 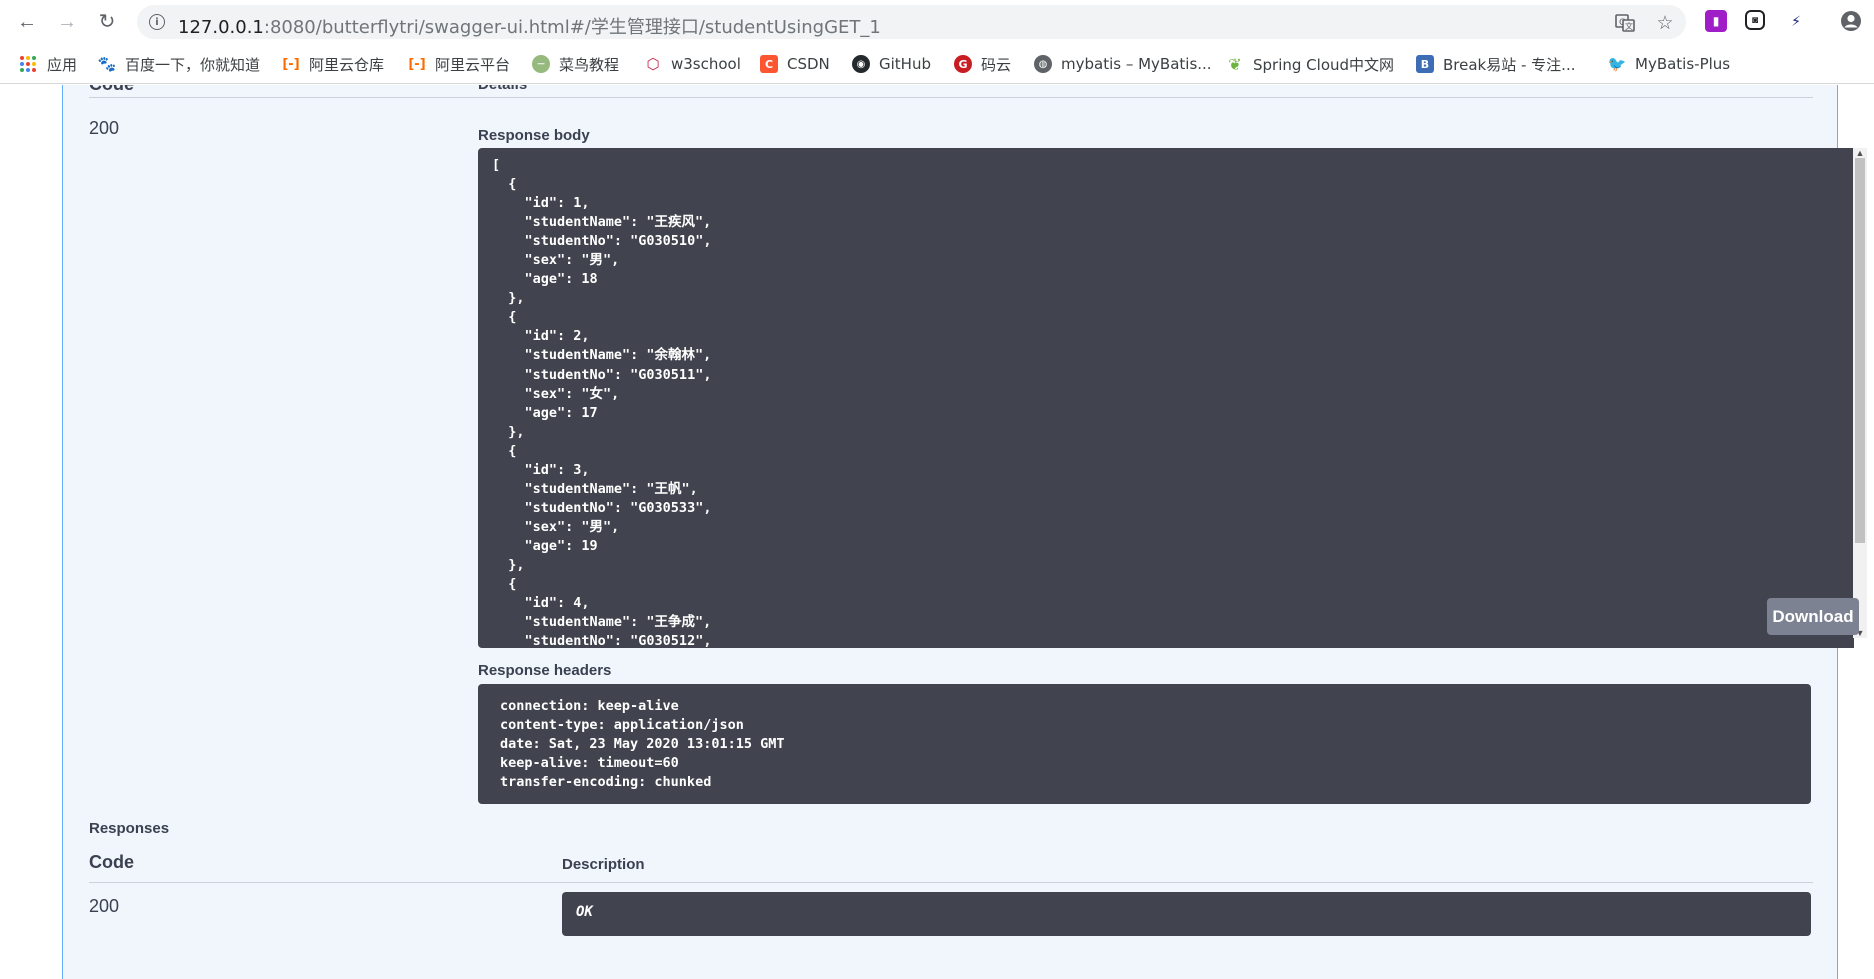 What do you see at coordinates (1425, 64) in the screenshot?
I see `break-b-icon: B` at bounding box center [1425, 64].